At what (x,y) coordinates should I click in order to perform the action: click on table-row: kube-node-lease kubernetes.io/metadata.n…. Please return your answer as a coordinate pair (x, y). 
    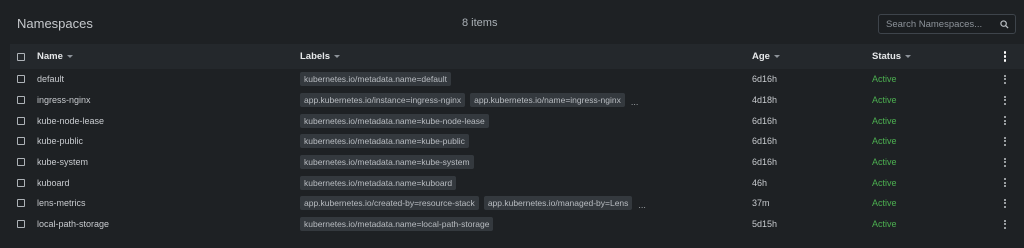
    Looking at the image, I should click on (517, 120).